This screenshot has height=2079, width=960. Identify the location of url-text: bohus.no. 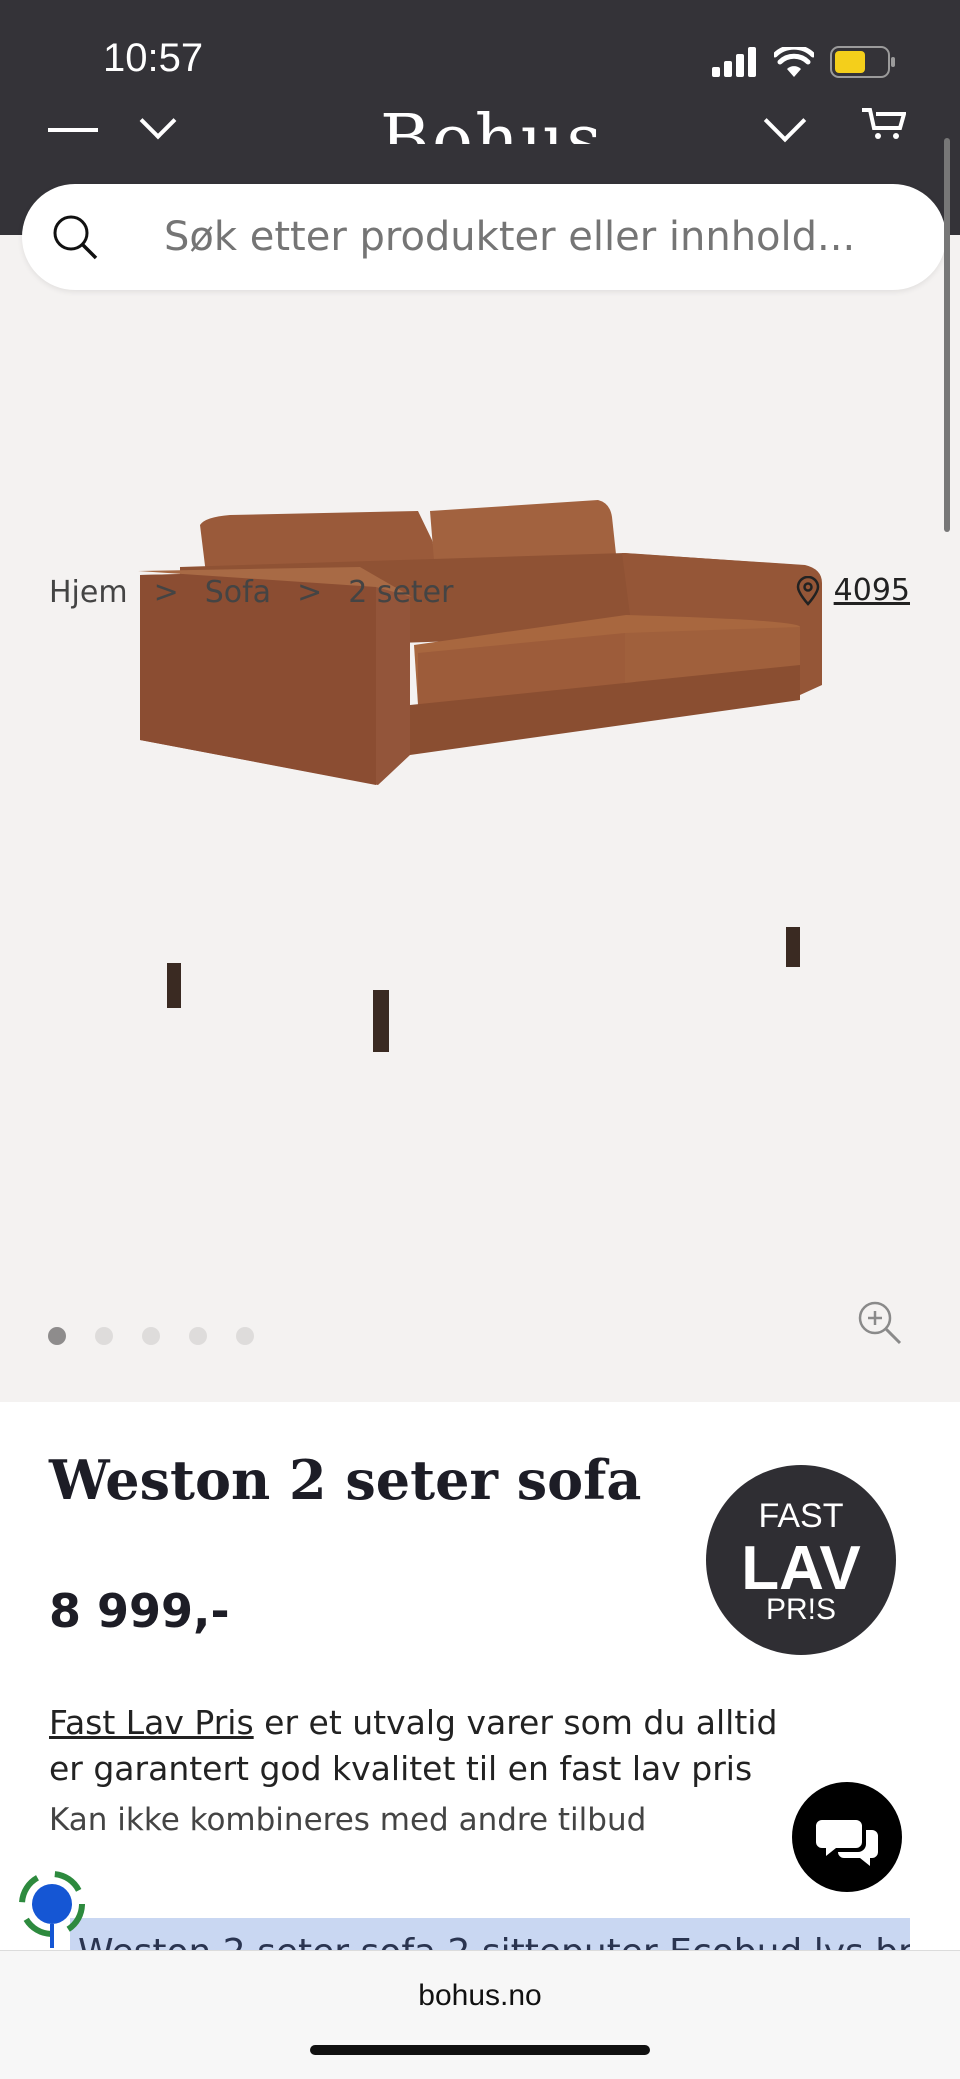
(480, 1996).